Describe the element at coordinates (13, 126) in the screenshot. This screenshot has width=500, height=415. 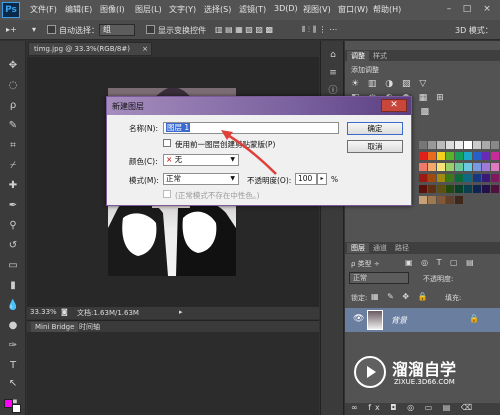
I see `quick-select-icon: ✎` at that location.